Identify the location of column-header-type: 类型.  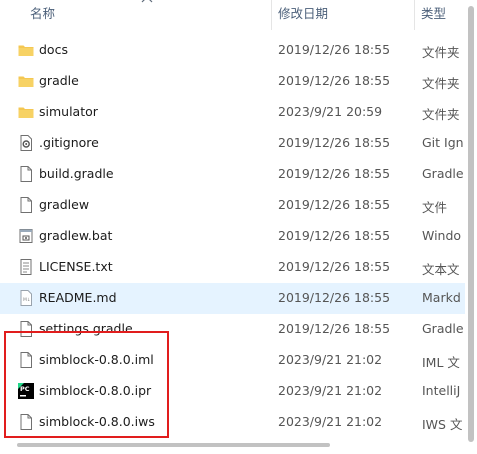
(433, 15).